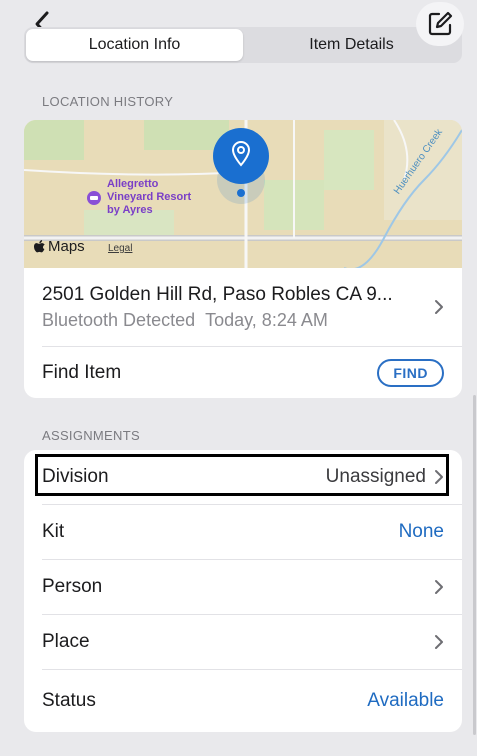  I want to click on place-label: Place, so click(66, 641).